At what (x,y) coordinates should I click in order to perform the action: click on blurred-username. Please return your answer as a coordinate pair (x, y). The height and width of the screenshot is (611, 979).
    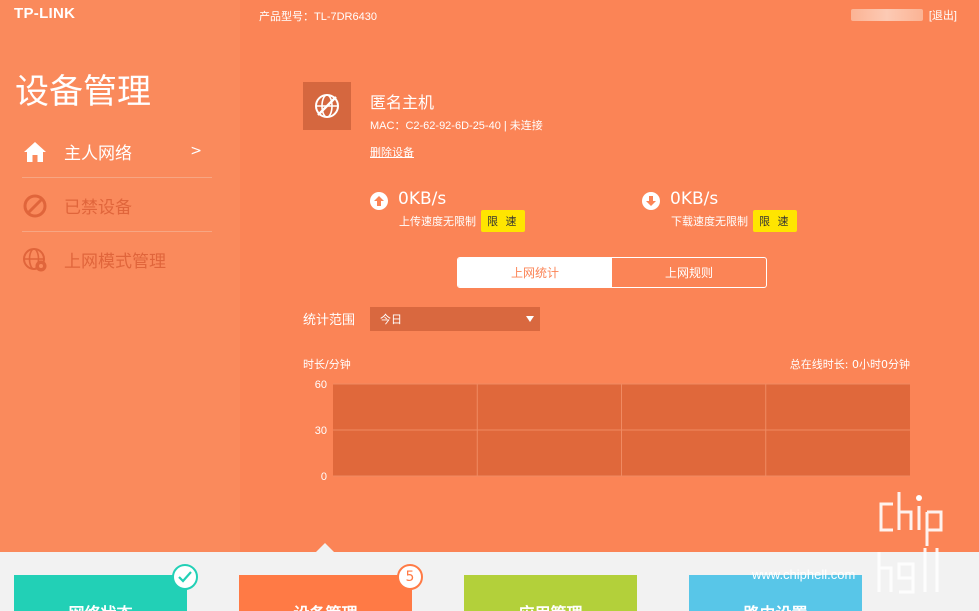
    Looking at the image, I should click on (886, 15).